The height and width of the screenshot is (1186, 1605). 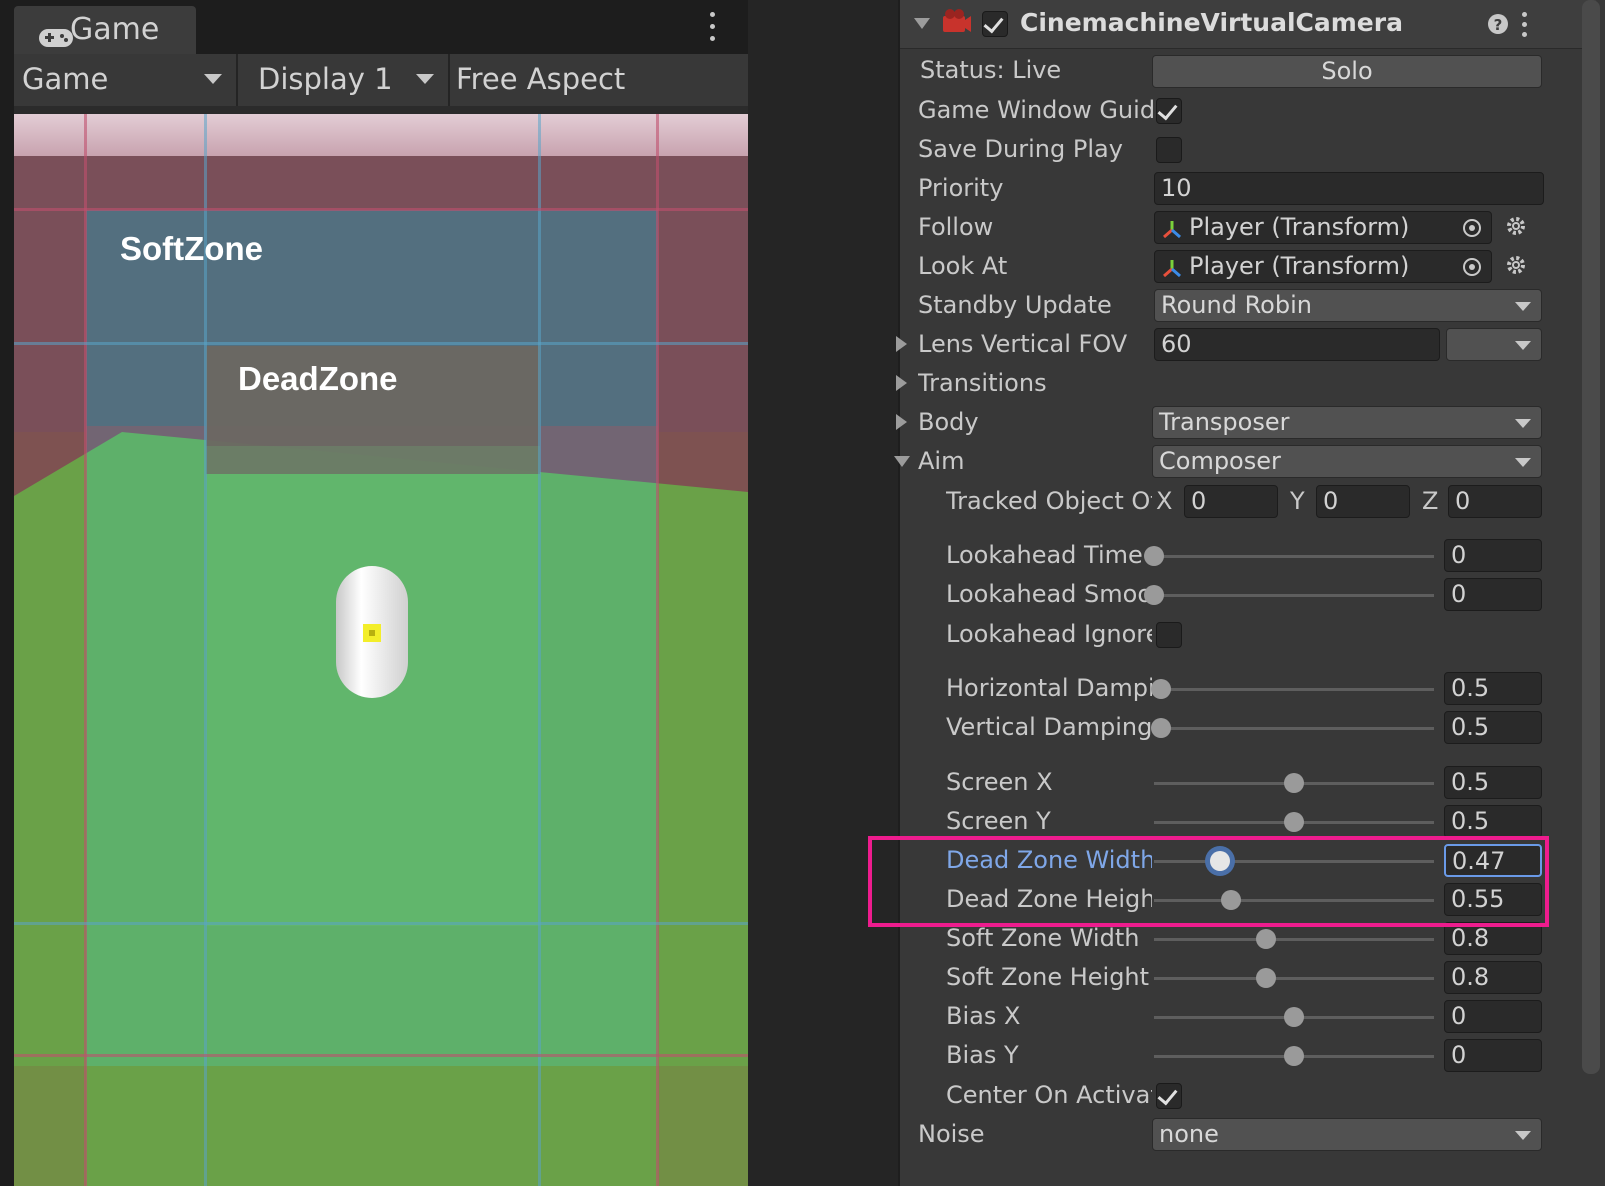 I want to click on bias-x-slider-handle, so click(x=1294, y=1017).